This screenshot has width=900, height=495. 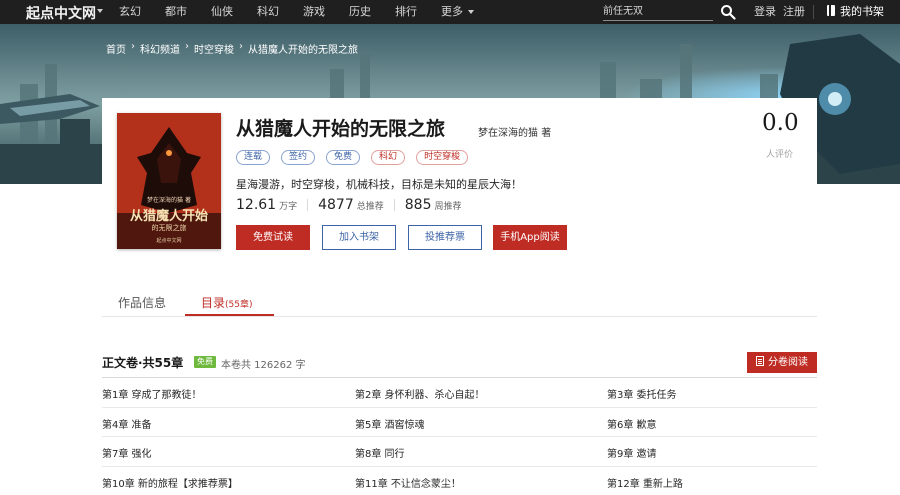 What do you see at coordinates (239, 305) in the screenshot?
I see `tab-catalog-count: (55章)` at bounding box center [239, 305].